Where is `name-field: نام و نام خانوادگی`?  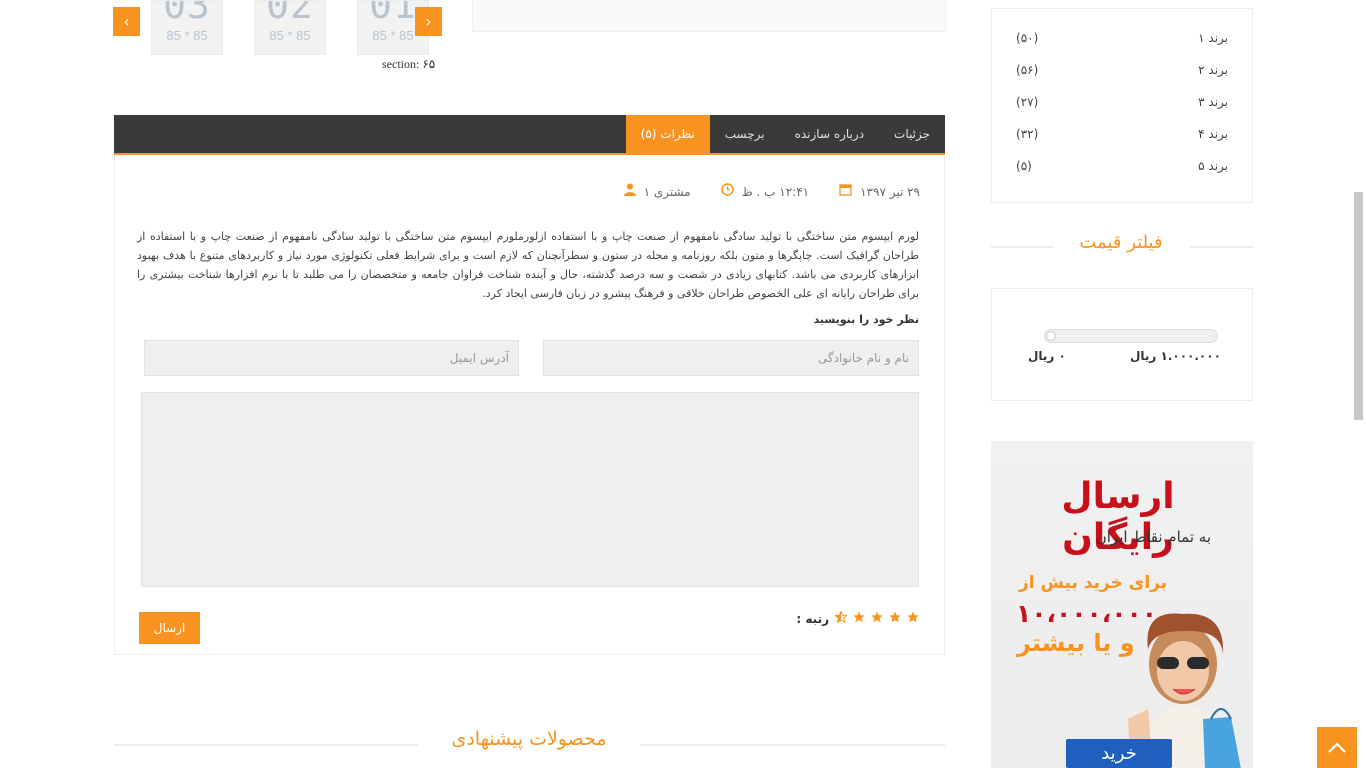 name-field: نام و نام خانوادگی is located at coordinates (731, 358).